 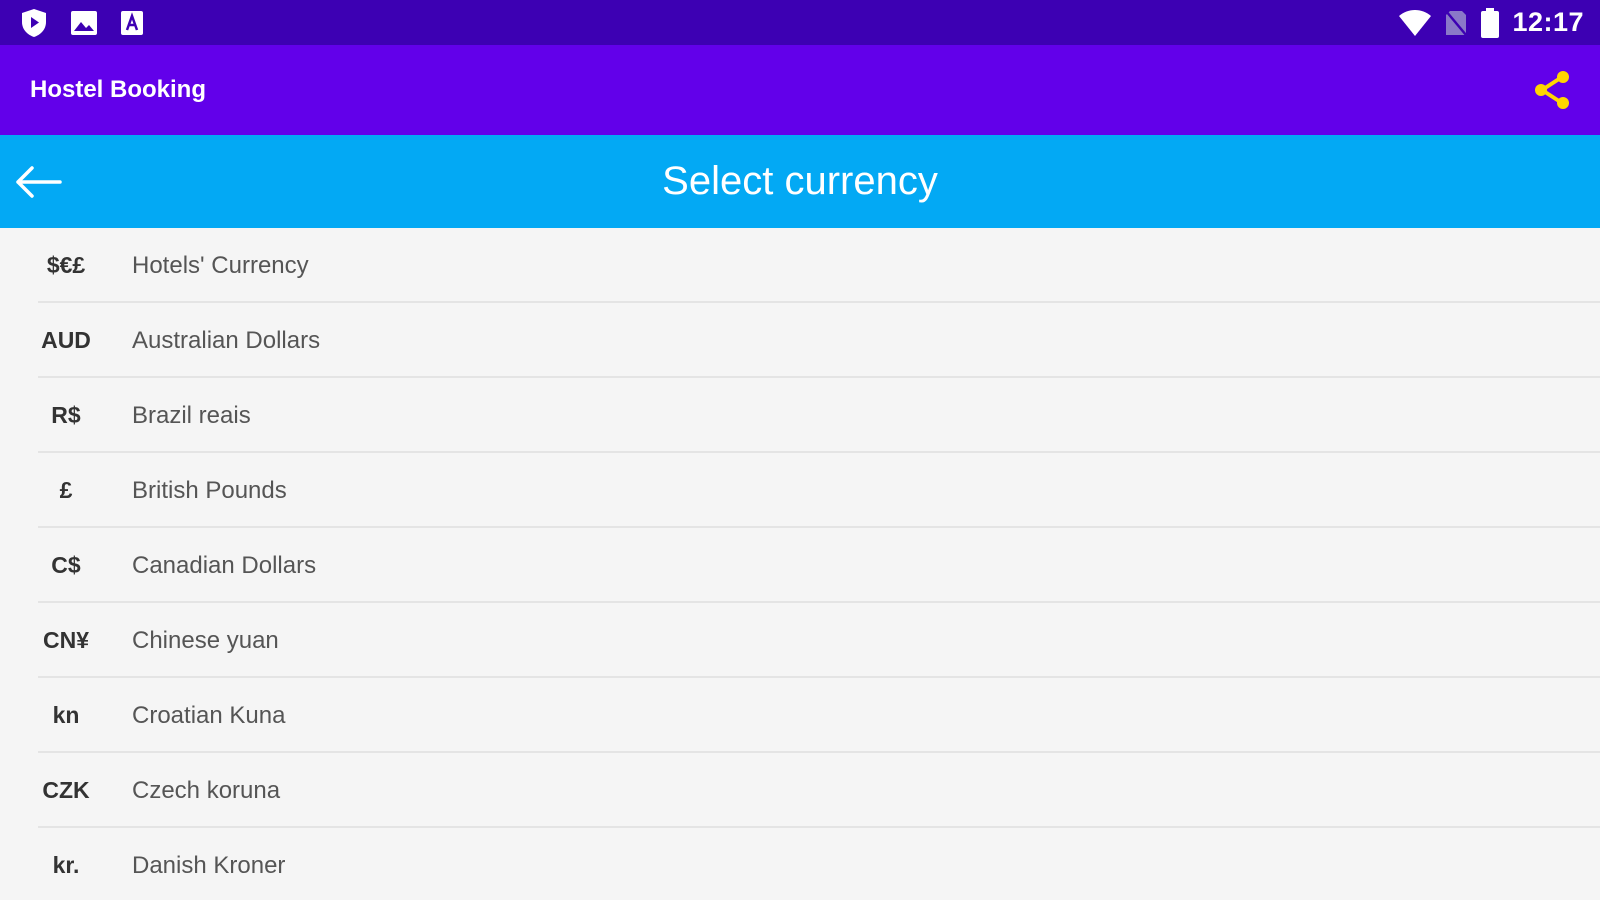 What do you see at coordinates (66, 340) in the screenshot?
I see `currency-symbol: AUD` at bounding box center [66, 340].